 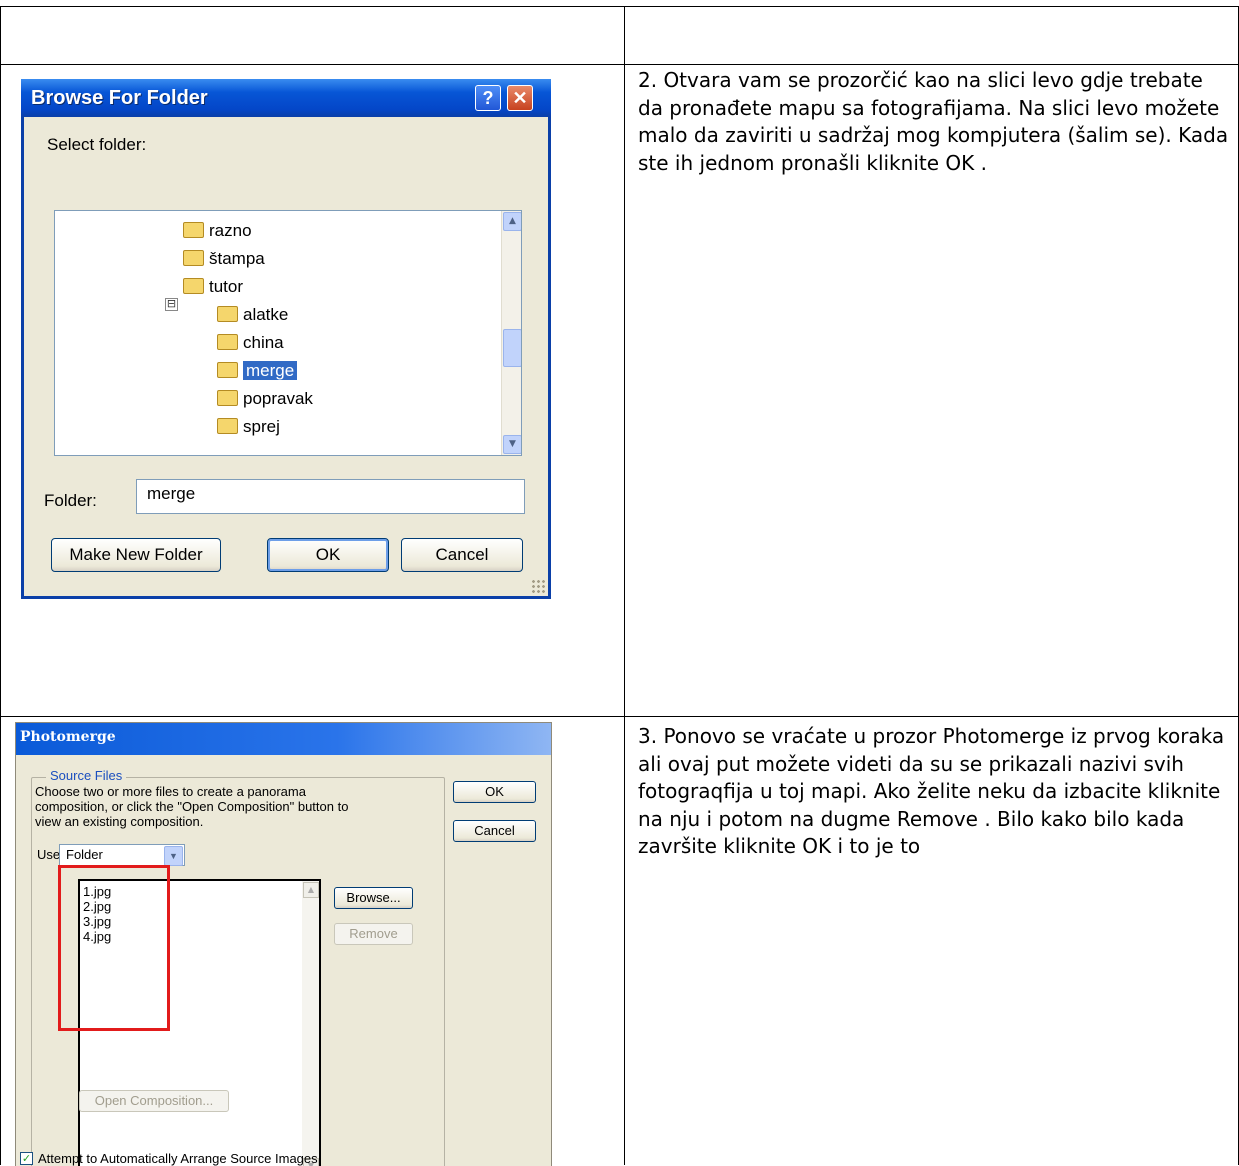 I want to click on table-column-divider, so click(x=624, y=585).